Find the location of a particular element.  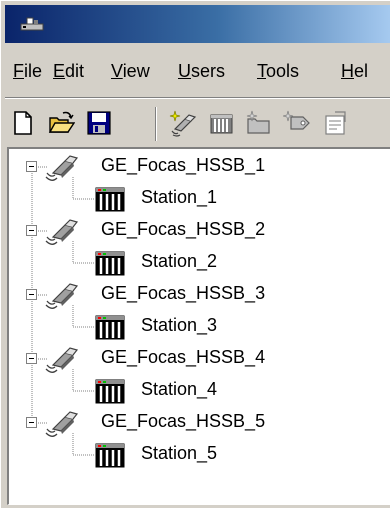

open-button is located at coordinates (61, 123).